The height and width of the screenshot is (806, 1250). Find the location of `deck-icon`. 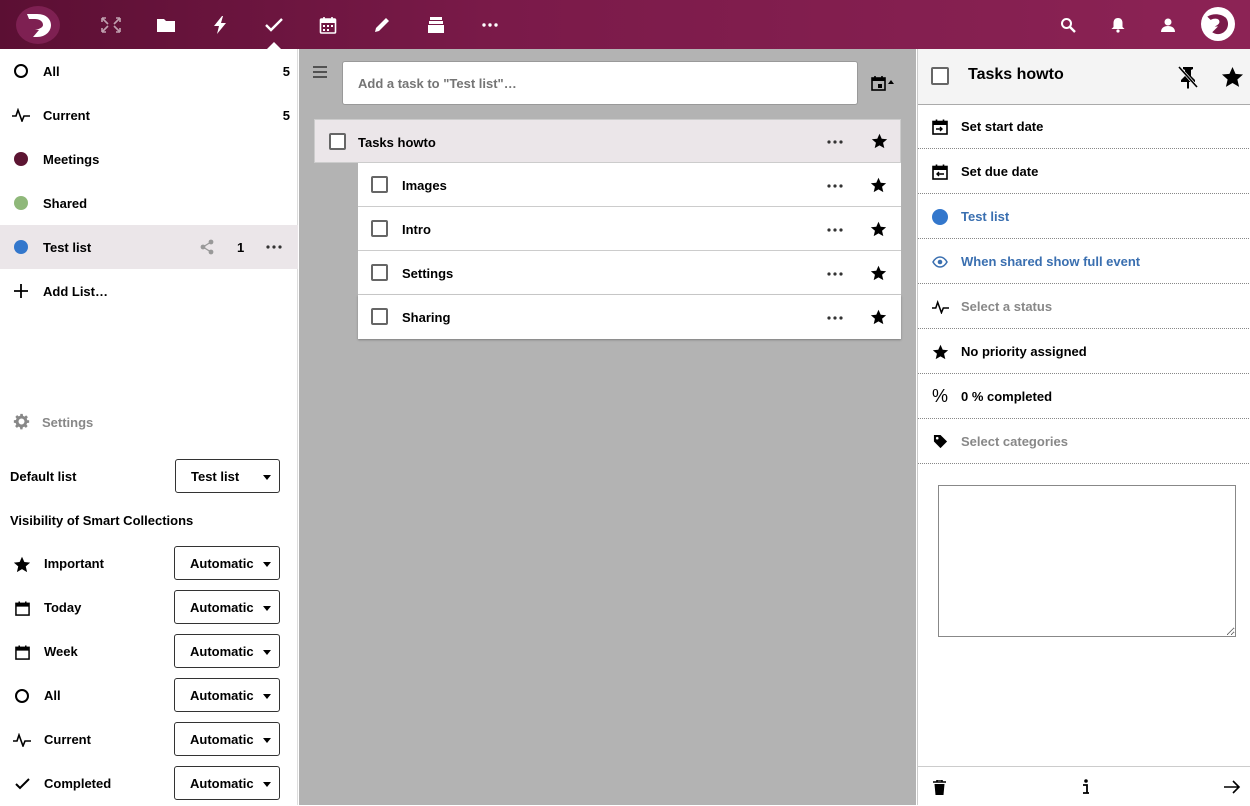

deck-icon is located at coordinates (436, 24).